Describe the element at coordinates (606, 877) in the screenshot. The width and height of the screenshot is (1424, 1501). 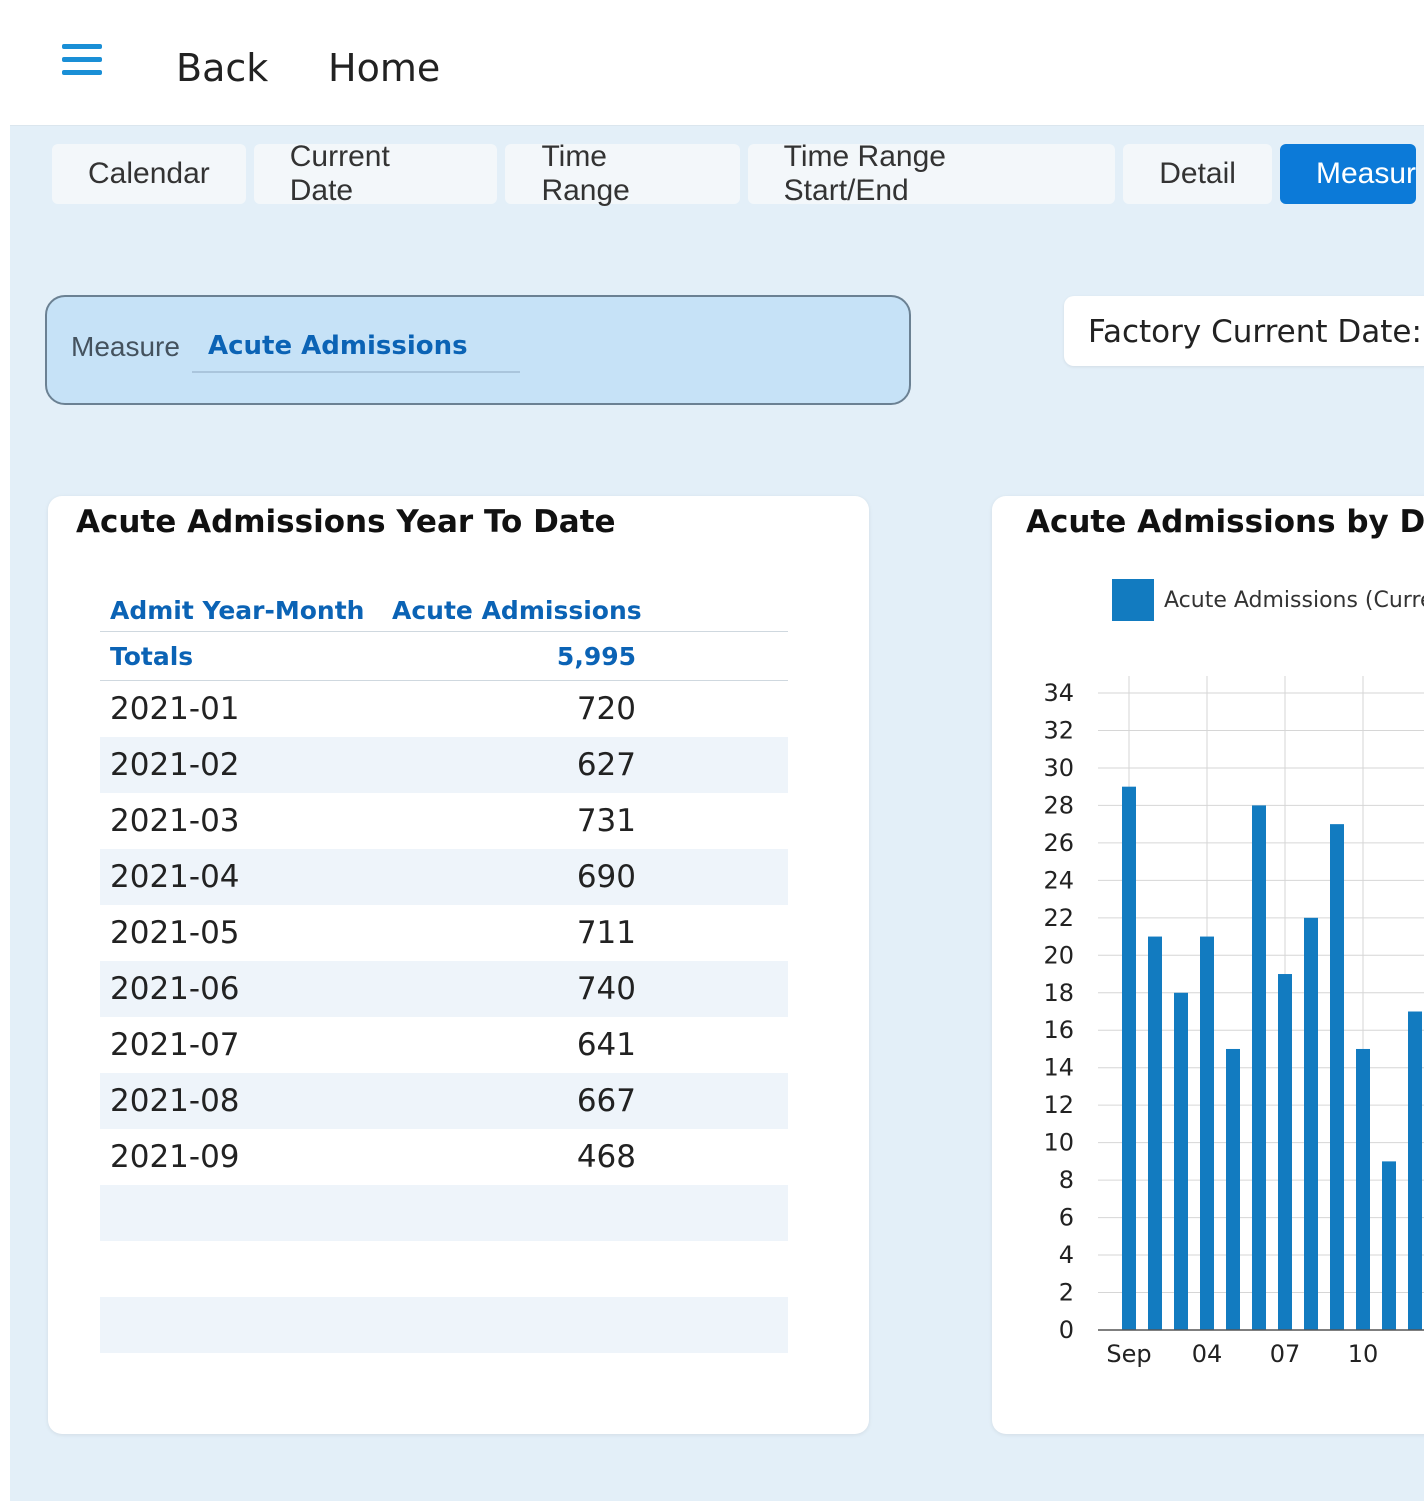
I see `value-cell: 690` at that location.